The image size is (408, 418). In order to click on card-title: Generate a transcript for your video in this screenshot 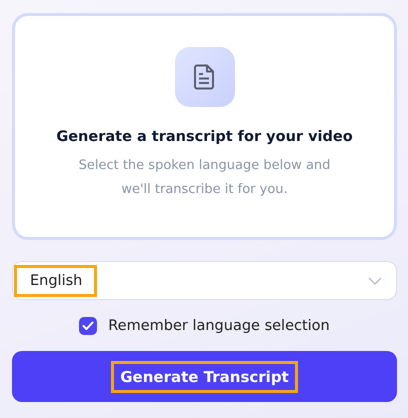, I will do `click(204, 137)`.